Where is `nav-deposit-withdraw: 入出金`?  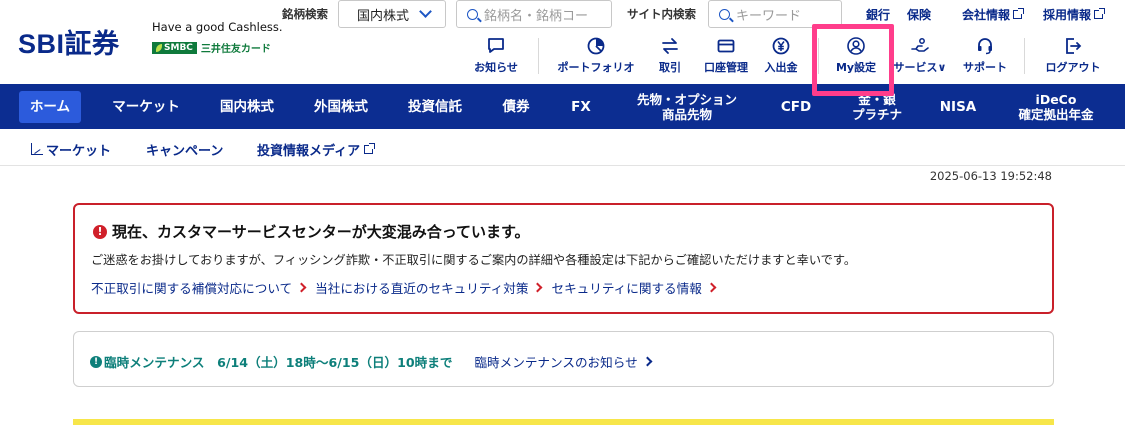
nav-deposit-withdraw: 入出金 is located at coordinates (781, 57).